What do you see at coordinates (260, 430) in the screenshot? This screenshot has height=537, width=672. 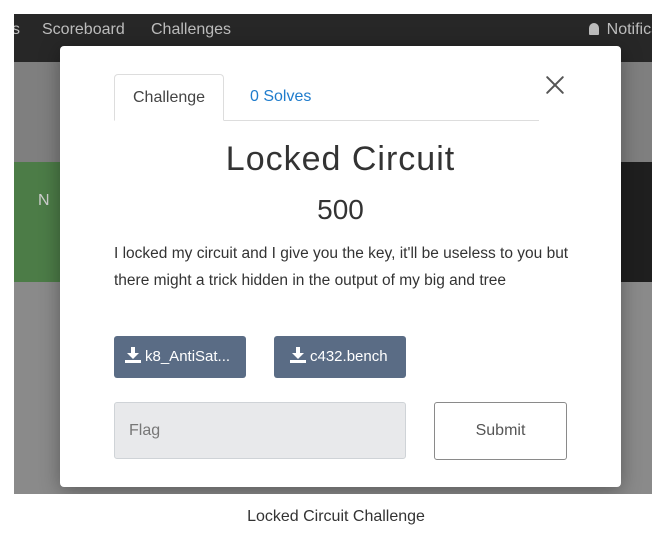 I see `flag-input` at bounding box center [260, 430].